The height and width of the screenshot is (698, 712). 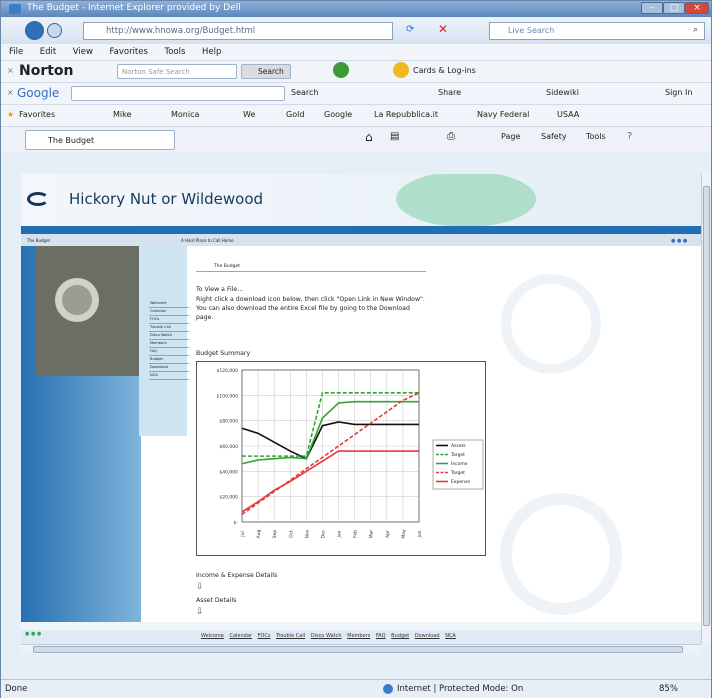 I want to click on print-icon: ⎙, so click(x=451, y=137).